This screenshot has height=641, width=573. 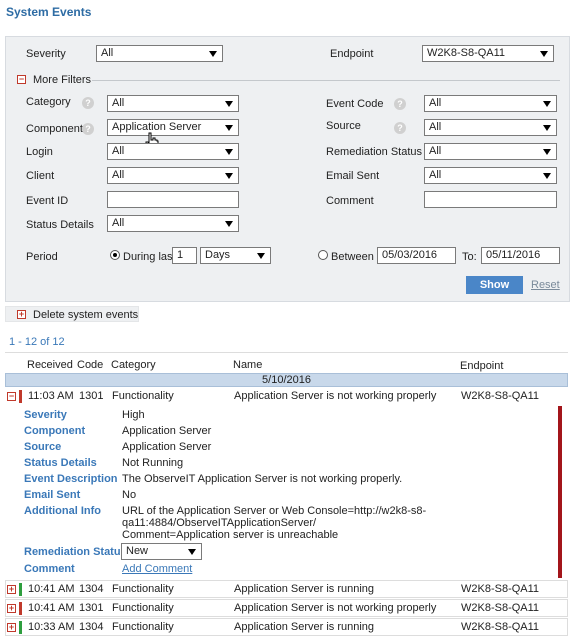 What do you see at coordinates (115, 255) in the screenshot?
I see `during-last-radio` at bounding box center [115, 255].